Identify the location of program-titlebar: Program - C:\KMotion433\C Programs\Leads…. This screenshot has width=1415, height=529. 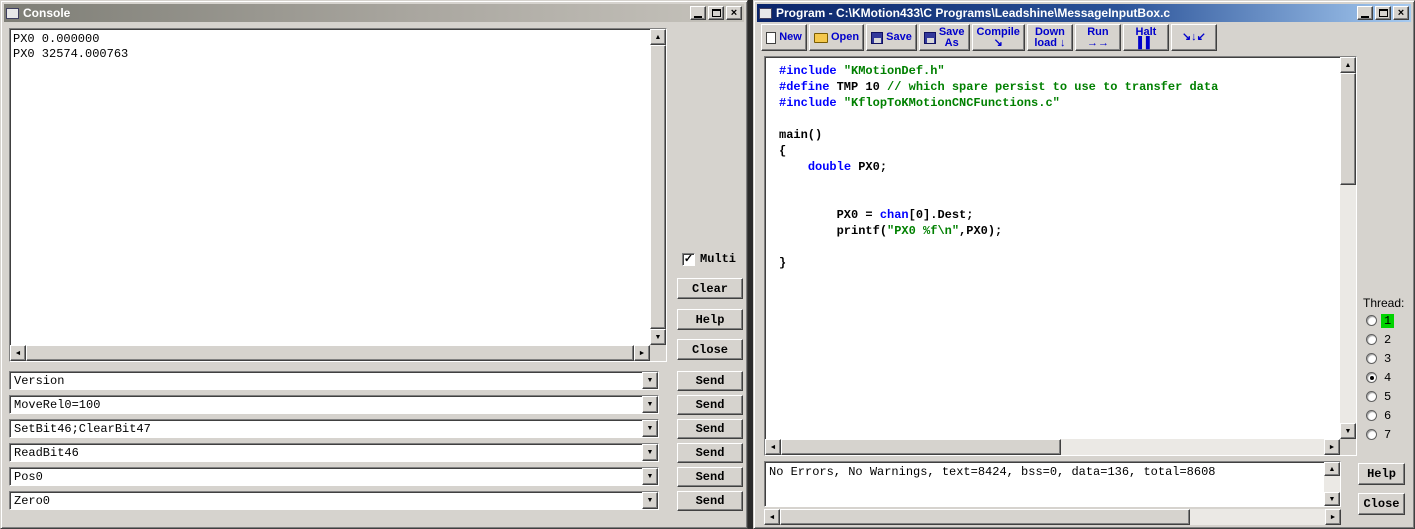
(1084, 13).